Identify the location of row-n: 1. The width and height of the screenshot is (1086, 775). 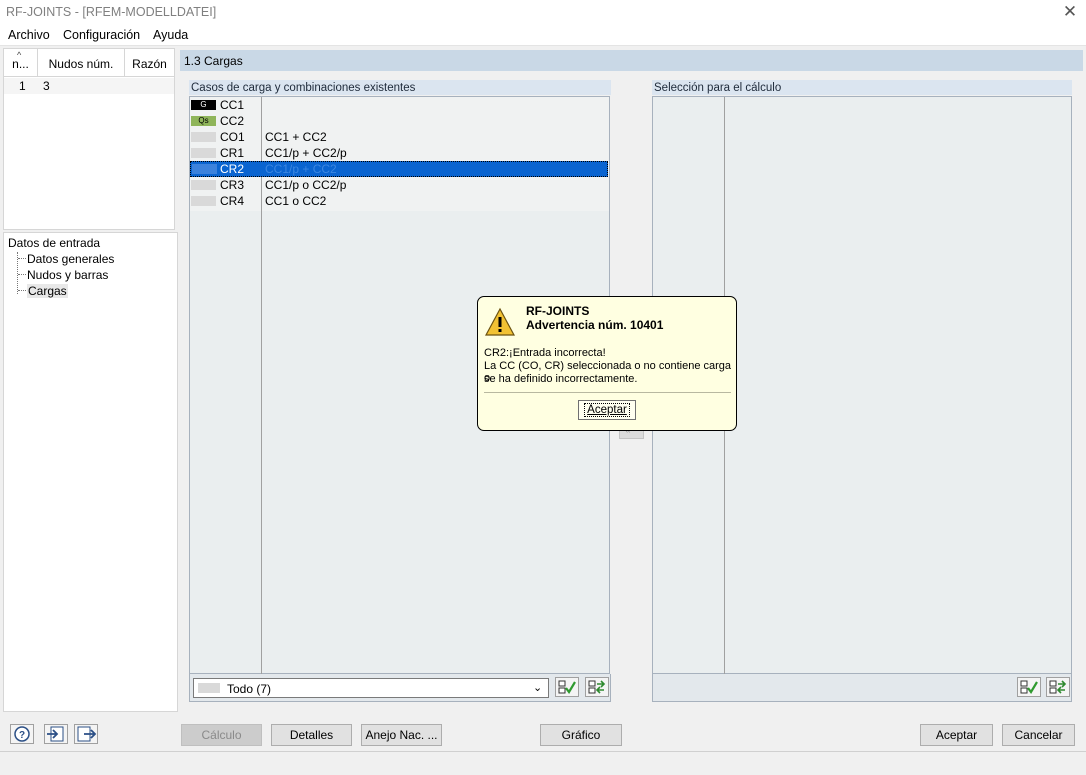
(22, 86).